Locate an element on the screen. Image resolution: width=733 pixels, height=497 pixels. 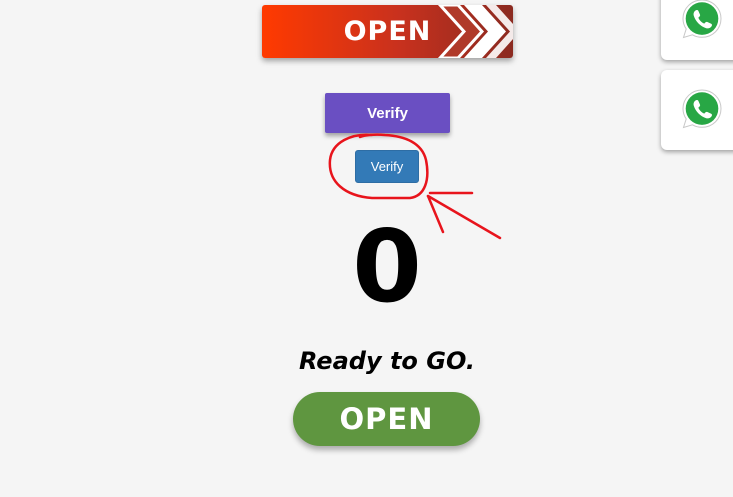
verify-primary-button: Verify is located at coordinates (387, 113).